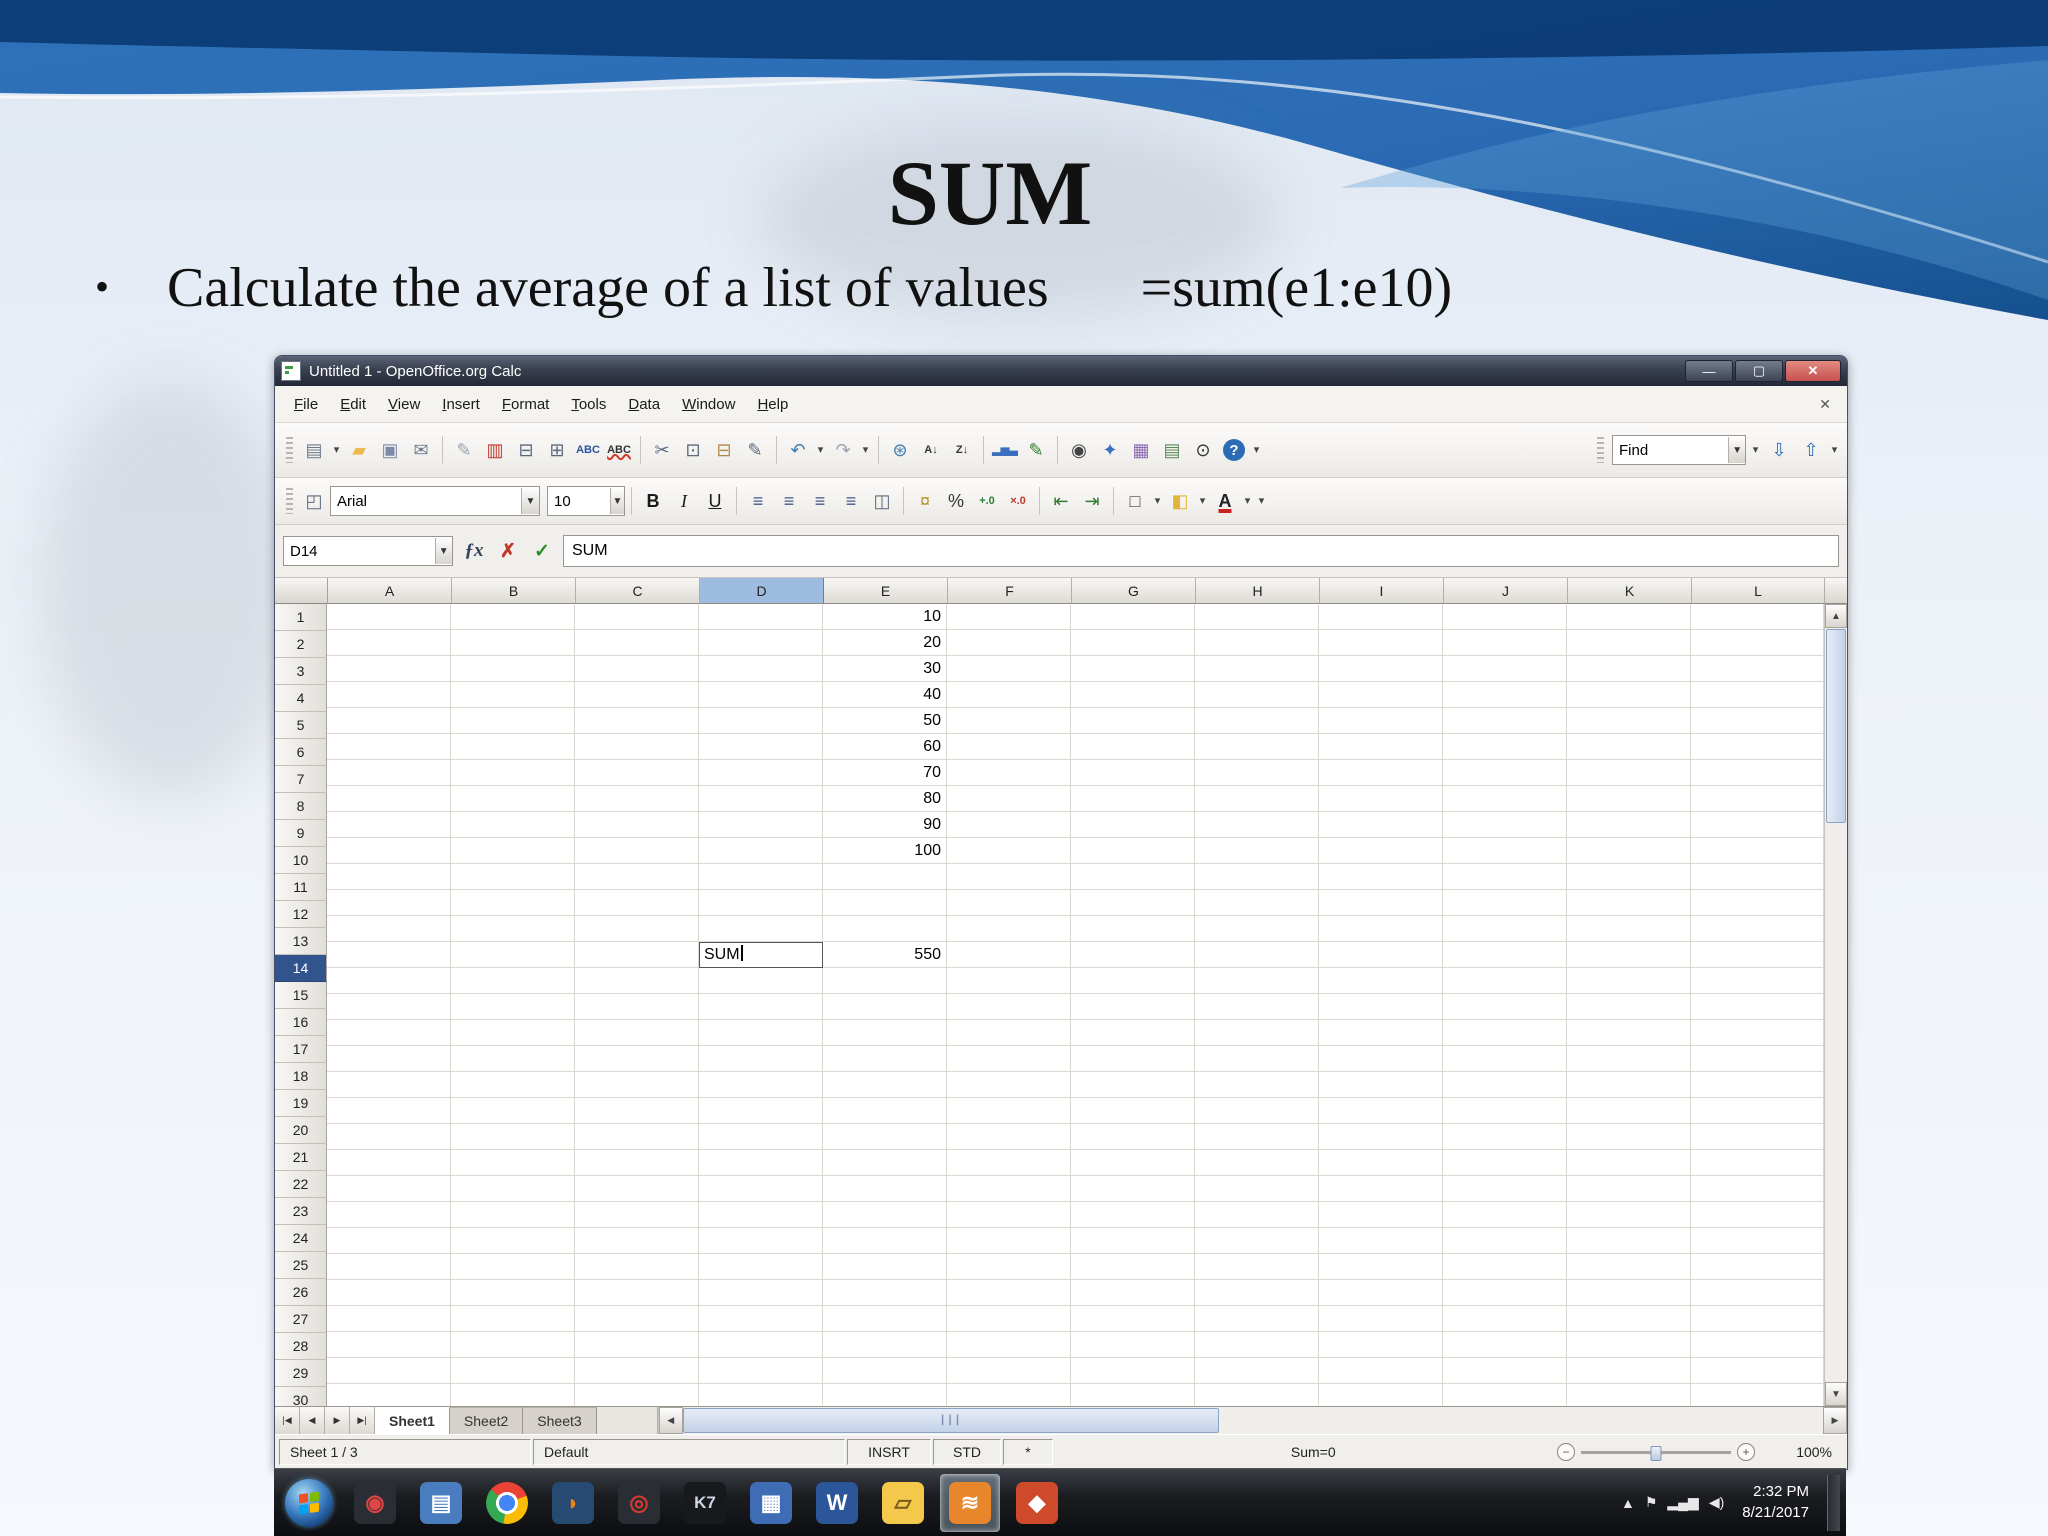 The height and width of the screenshot is (1536, 2048). What do you see at coordinates (1257, 877) in the screenshot?
I see `cell-H11` at bounding box center [1257, 877].